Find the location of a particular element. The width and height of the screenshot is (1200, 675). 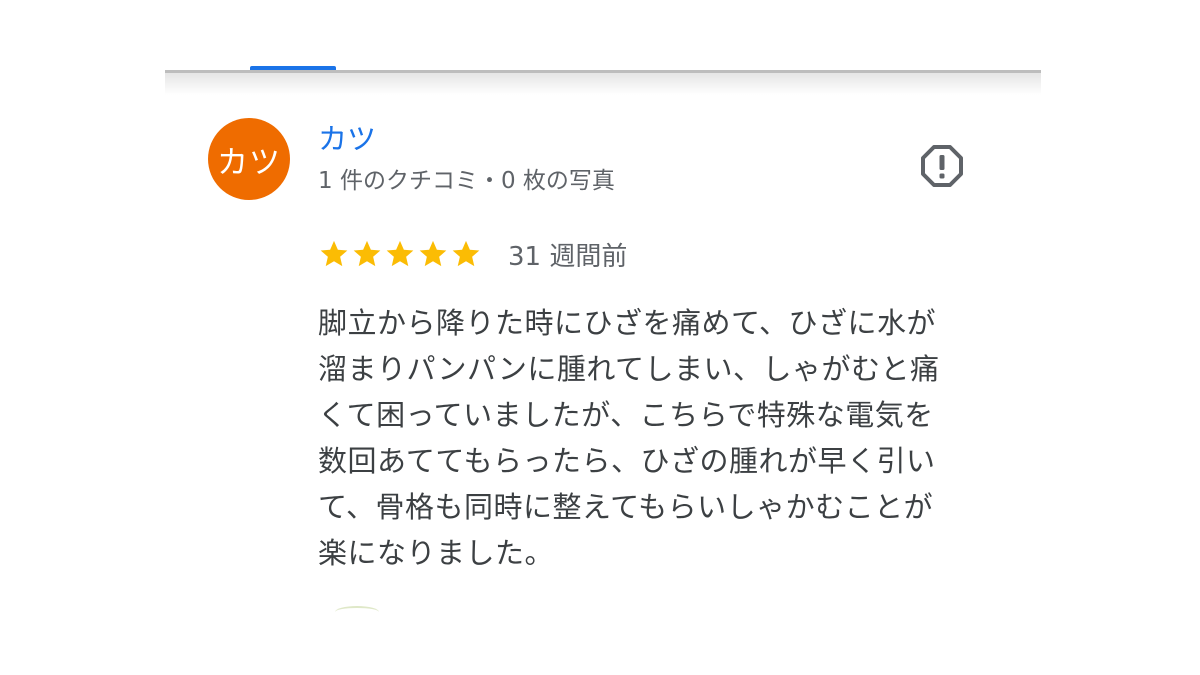

author-meta: 1 件のクチコミ・0 枚の写真 is located at coordinates (466, 181).